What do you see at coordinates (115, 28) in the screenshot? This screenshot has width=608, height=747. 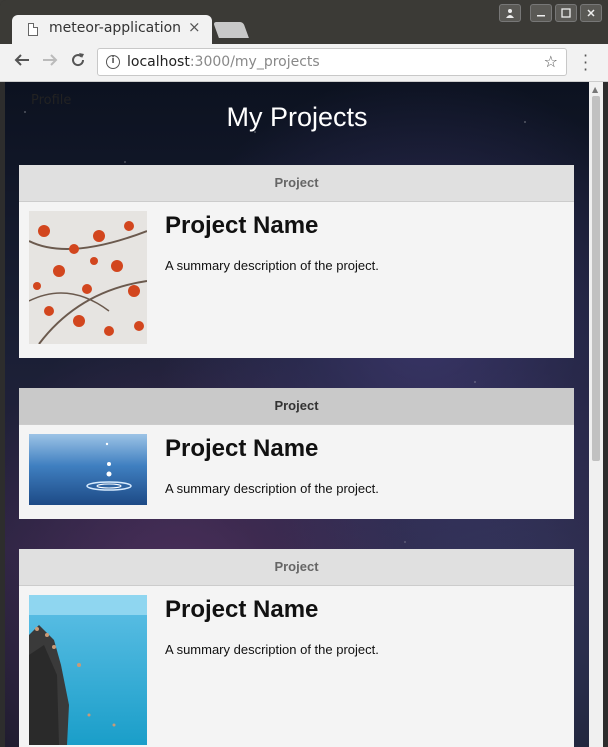 I see `tab-title: meteor-application` at bounding box center [115, 28].